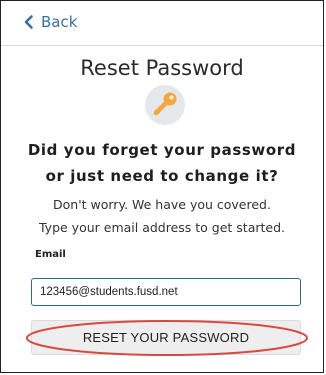 This screenshot has width=326, height=375. I want to click on description-line-1: Don't worry. We have you covered., so click(162, 204).